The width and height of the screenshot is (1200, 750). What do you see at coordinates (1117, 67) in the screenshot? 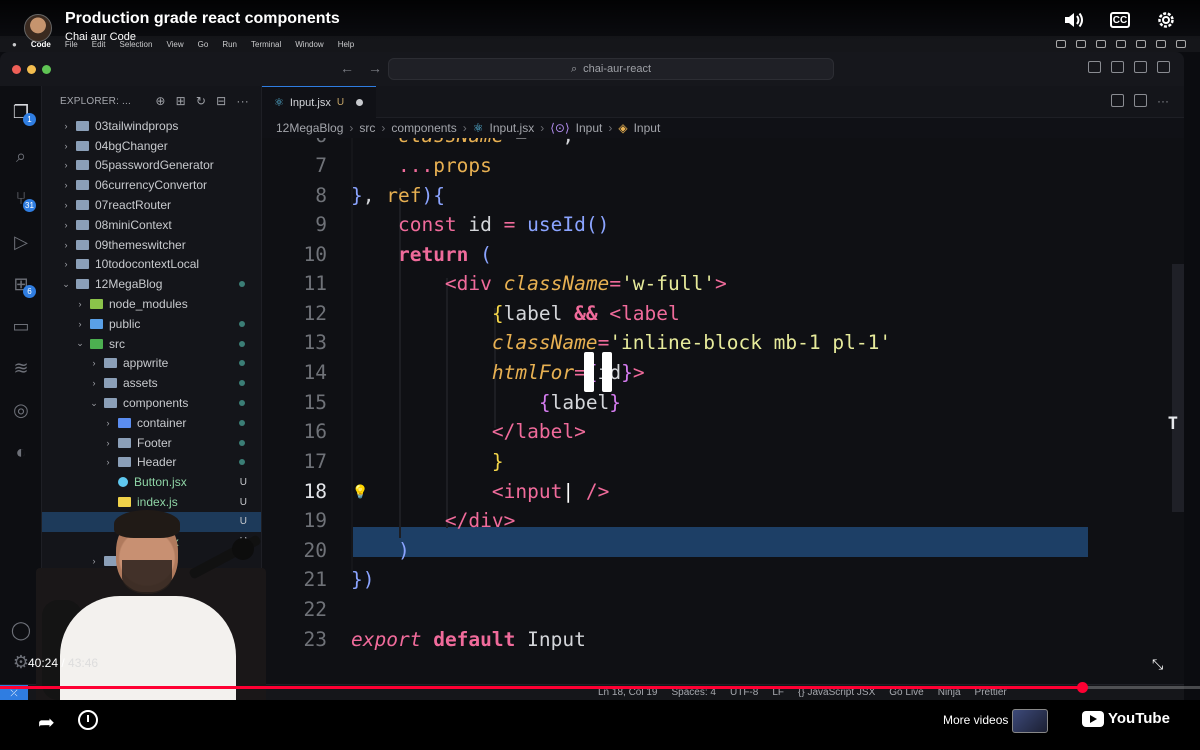
I see `toggle-panel-icon` at bounding box center [1117, 67].